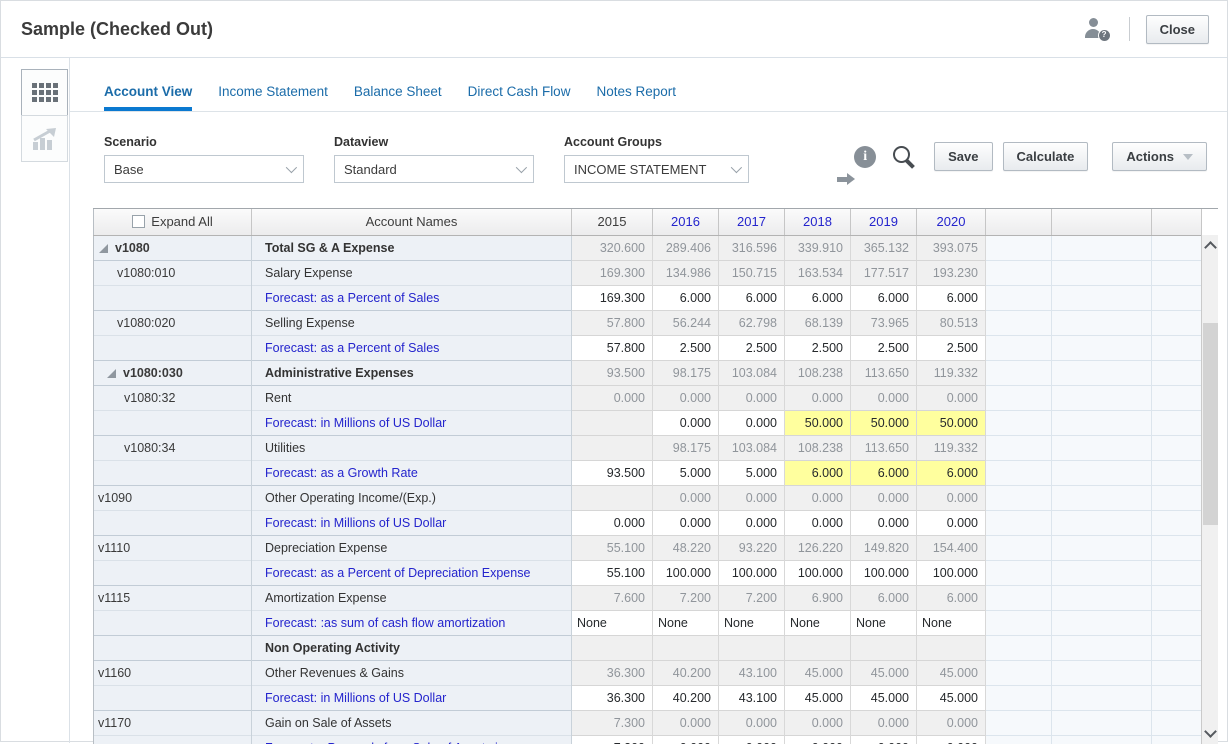 The height and width of the screenshot is (744, 1228). I want to click on value-cell-2017: 5.000, so click(751, 472).